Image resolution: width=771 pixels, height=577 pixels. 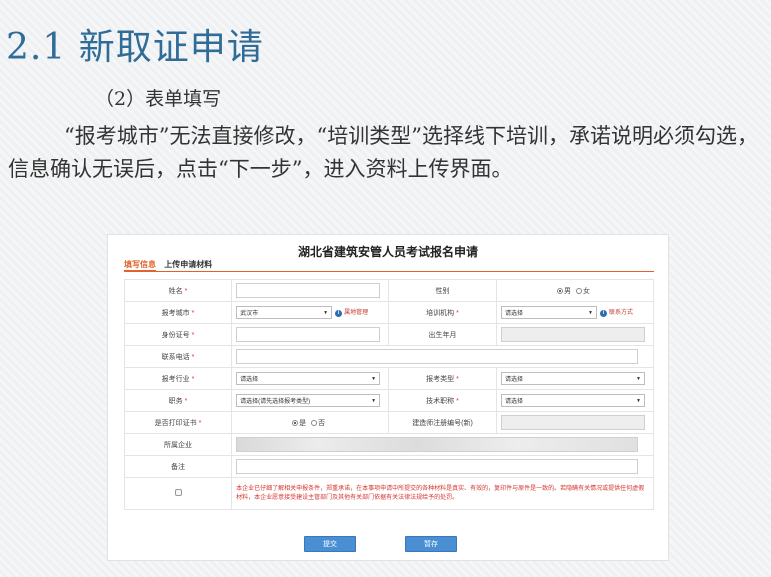 I want to click on position-select-value: 请选择(请先选择报考类型), so click(x=275, y=402).